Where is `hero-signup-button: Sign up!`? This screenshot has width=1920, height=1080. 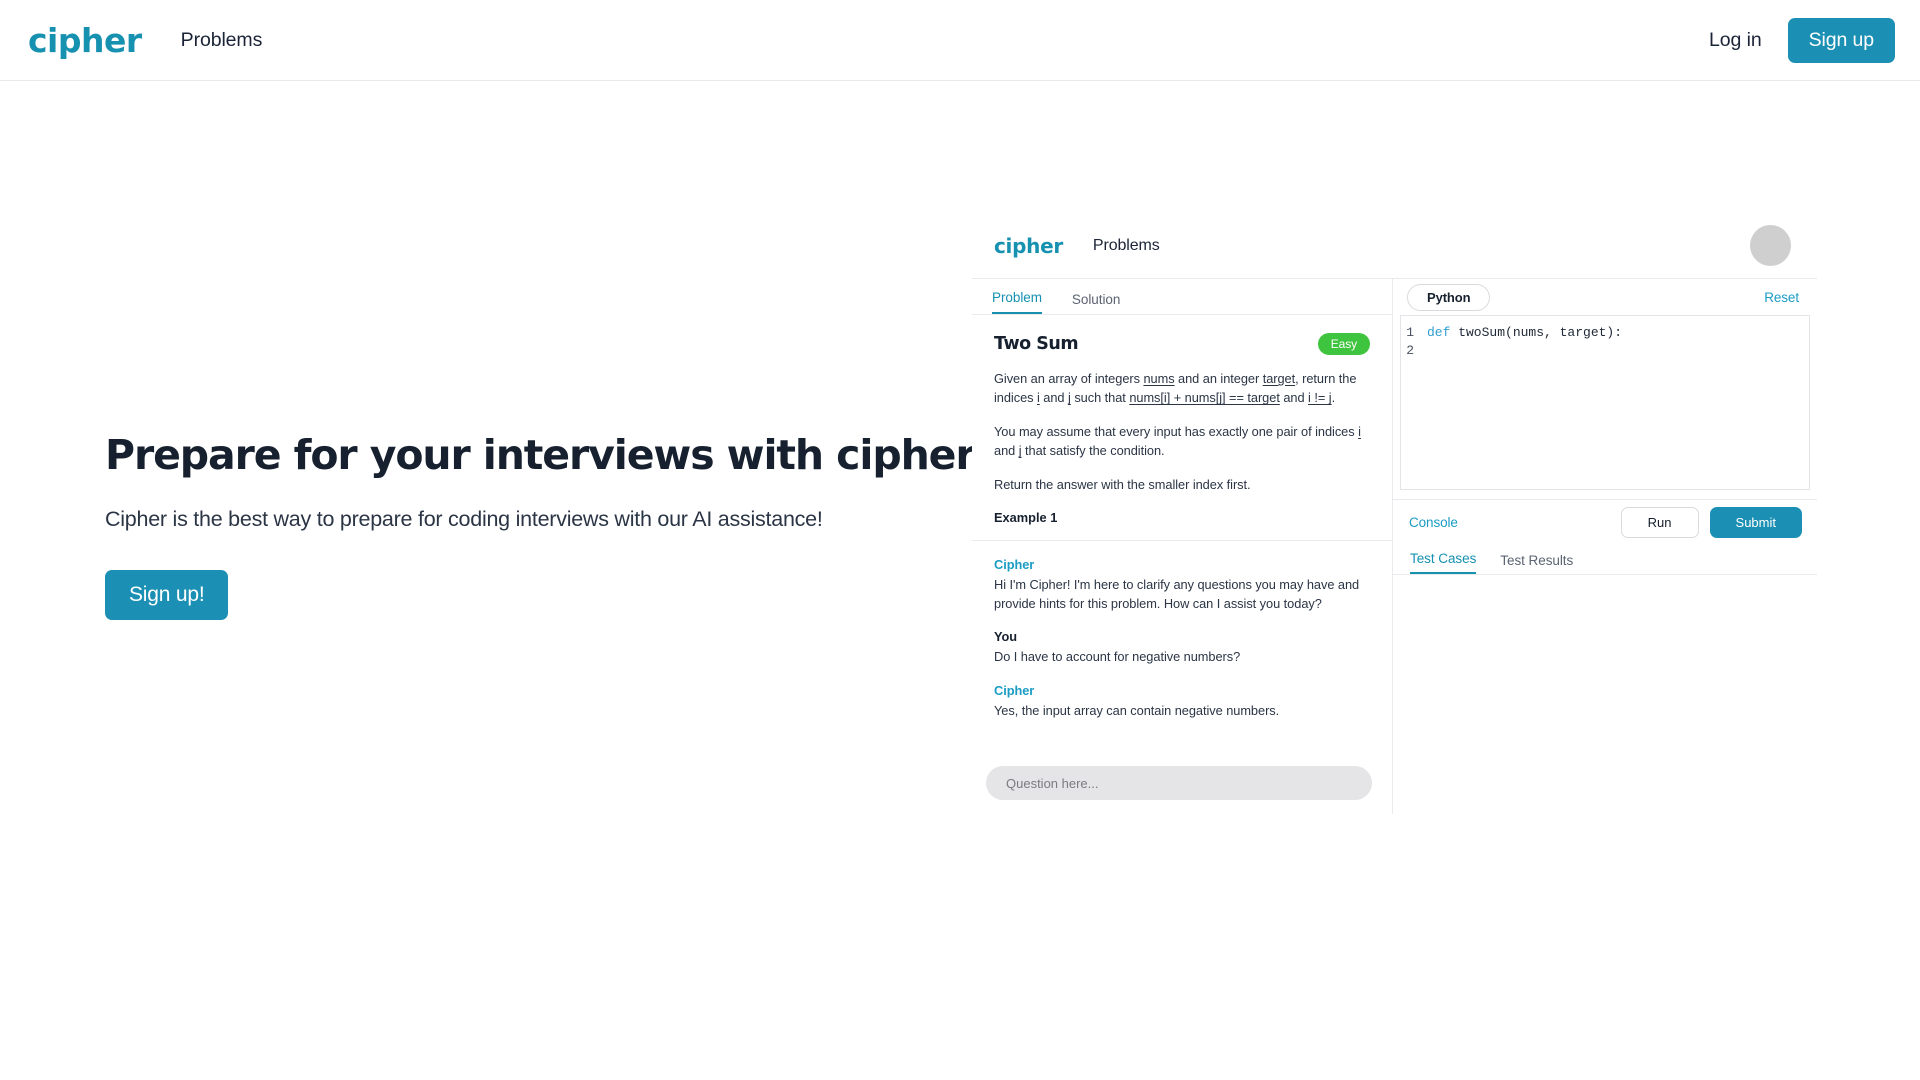 hero-signup-button: Sign up! is located at coordinates (167, 595).